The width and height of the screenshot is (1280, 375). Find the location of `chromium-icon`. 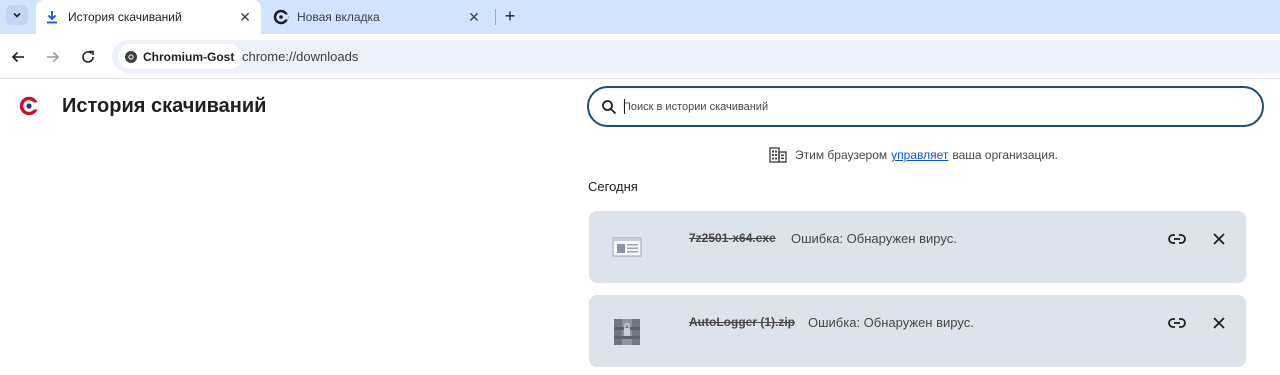

chromium-icon is located at coordinates (131, 57).